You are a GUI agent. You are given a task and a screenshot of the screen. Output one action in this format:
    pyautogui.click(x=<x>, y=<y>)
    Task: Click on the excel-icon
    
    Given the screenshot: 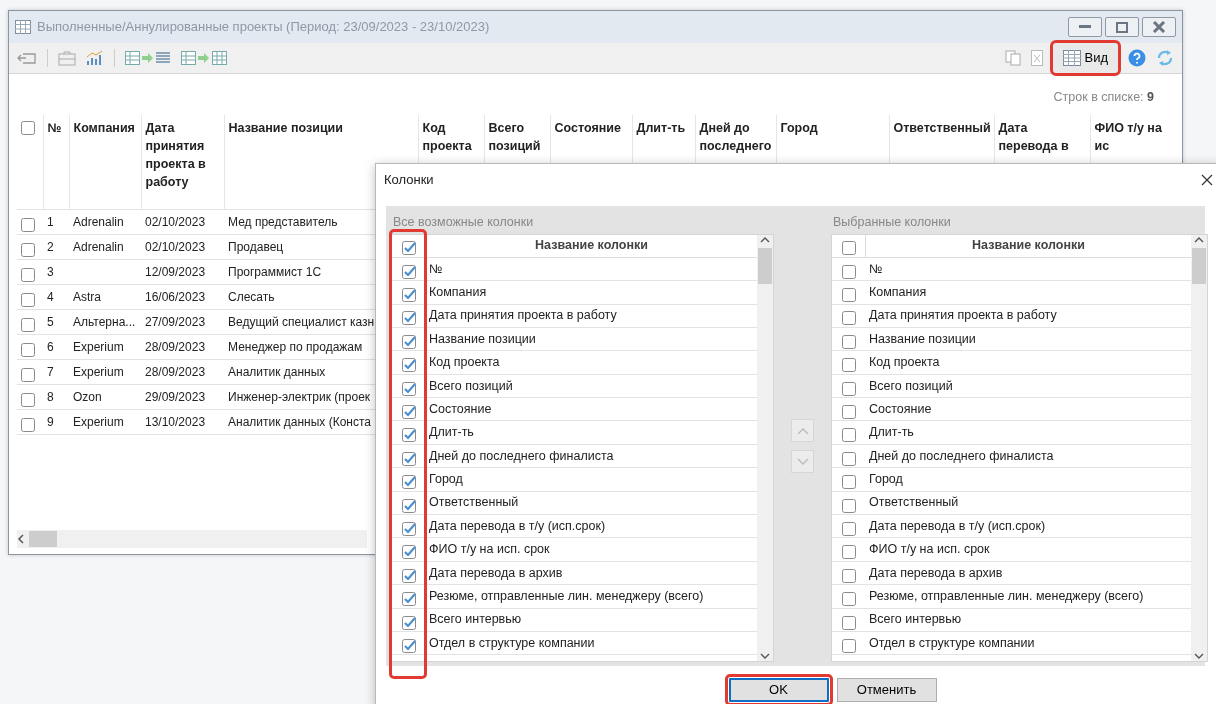 What is the action you would take?
    pyautogui.click(x=1037, y=58)
    